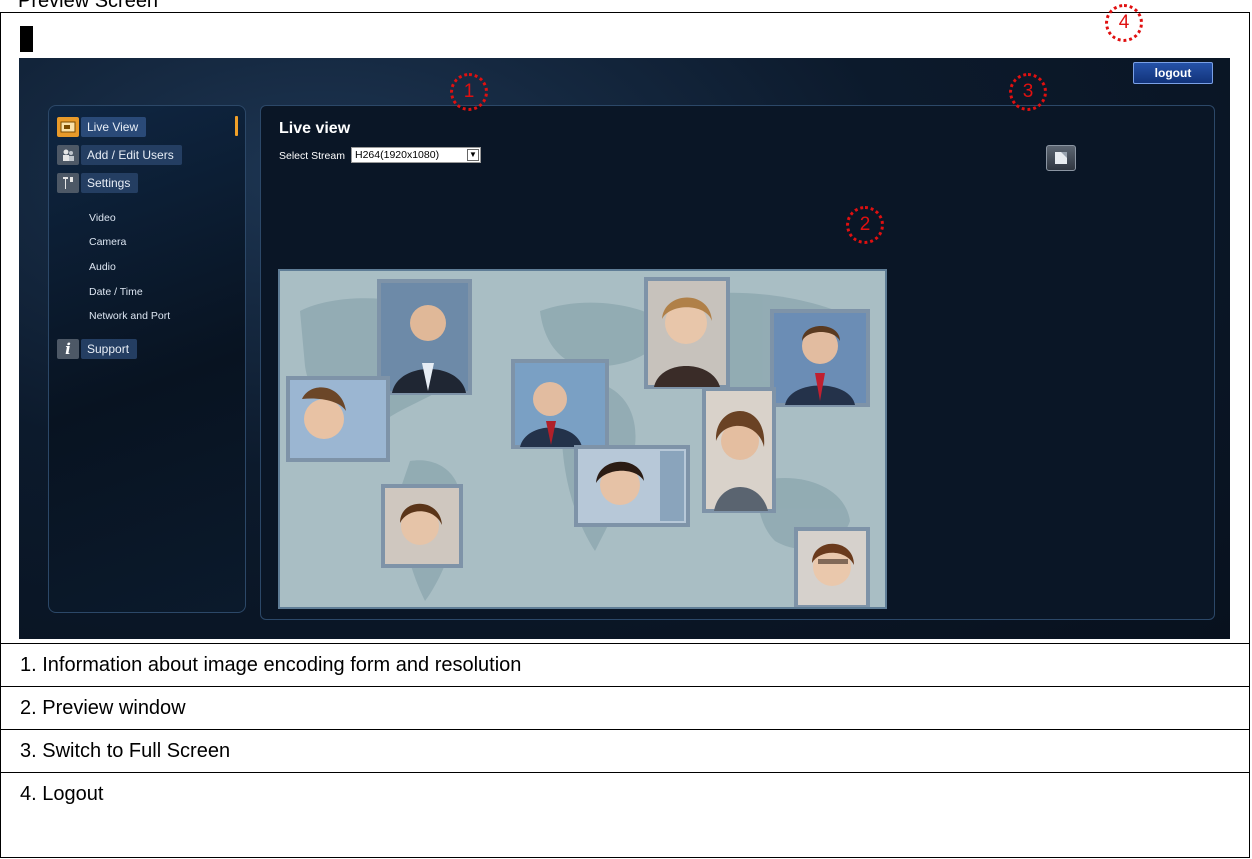  What do you see at coordinates (131, 155) in the screenshot?
I see `sidebar-item-label: Add / Edit Users` at bounding box center [131, 155].